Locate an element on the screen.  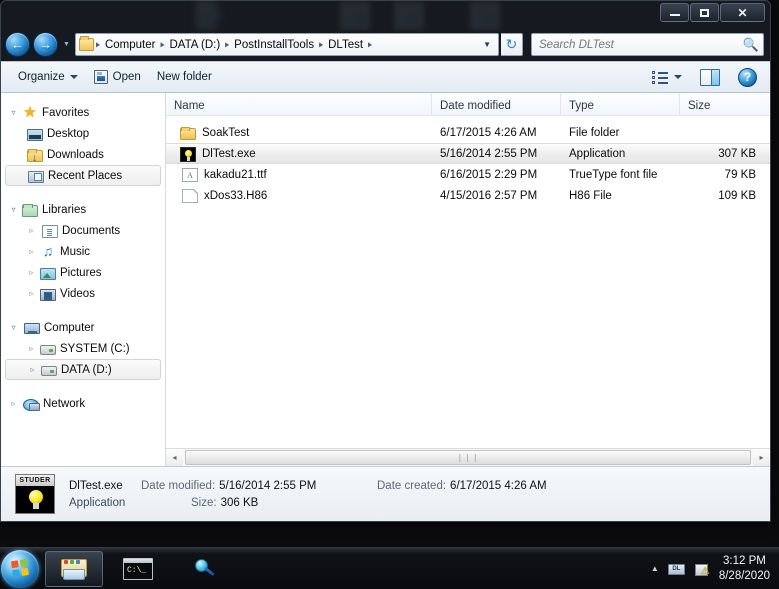
window-controls: ✕ is located at coordinates (712, 12).